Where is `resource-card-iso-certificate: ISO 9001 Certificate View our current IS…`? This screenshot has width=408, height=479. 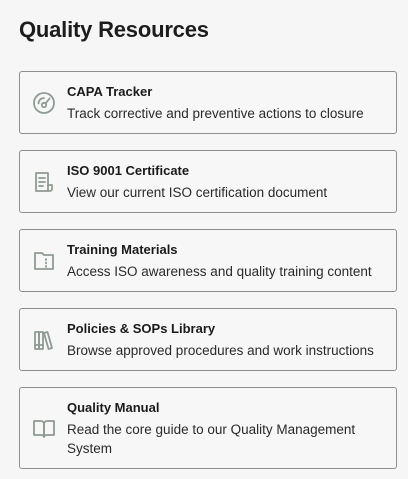 resource-card-iso-certificate: ISO 9001 Certificate View our current IS… is located at coordinates (208, 181).